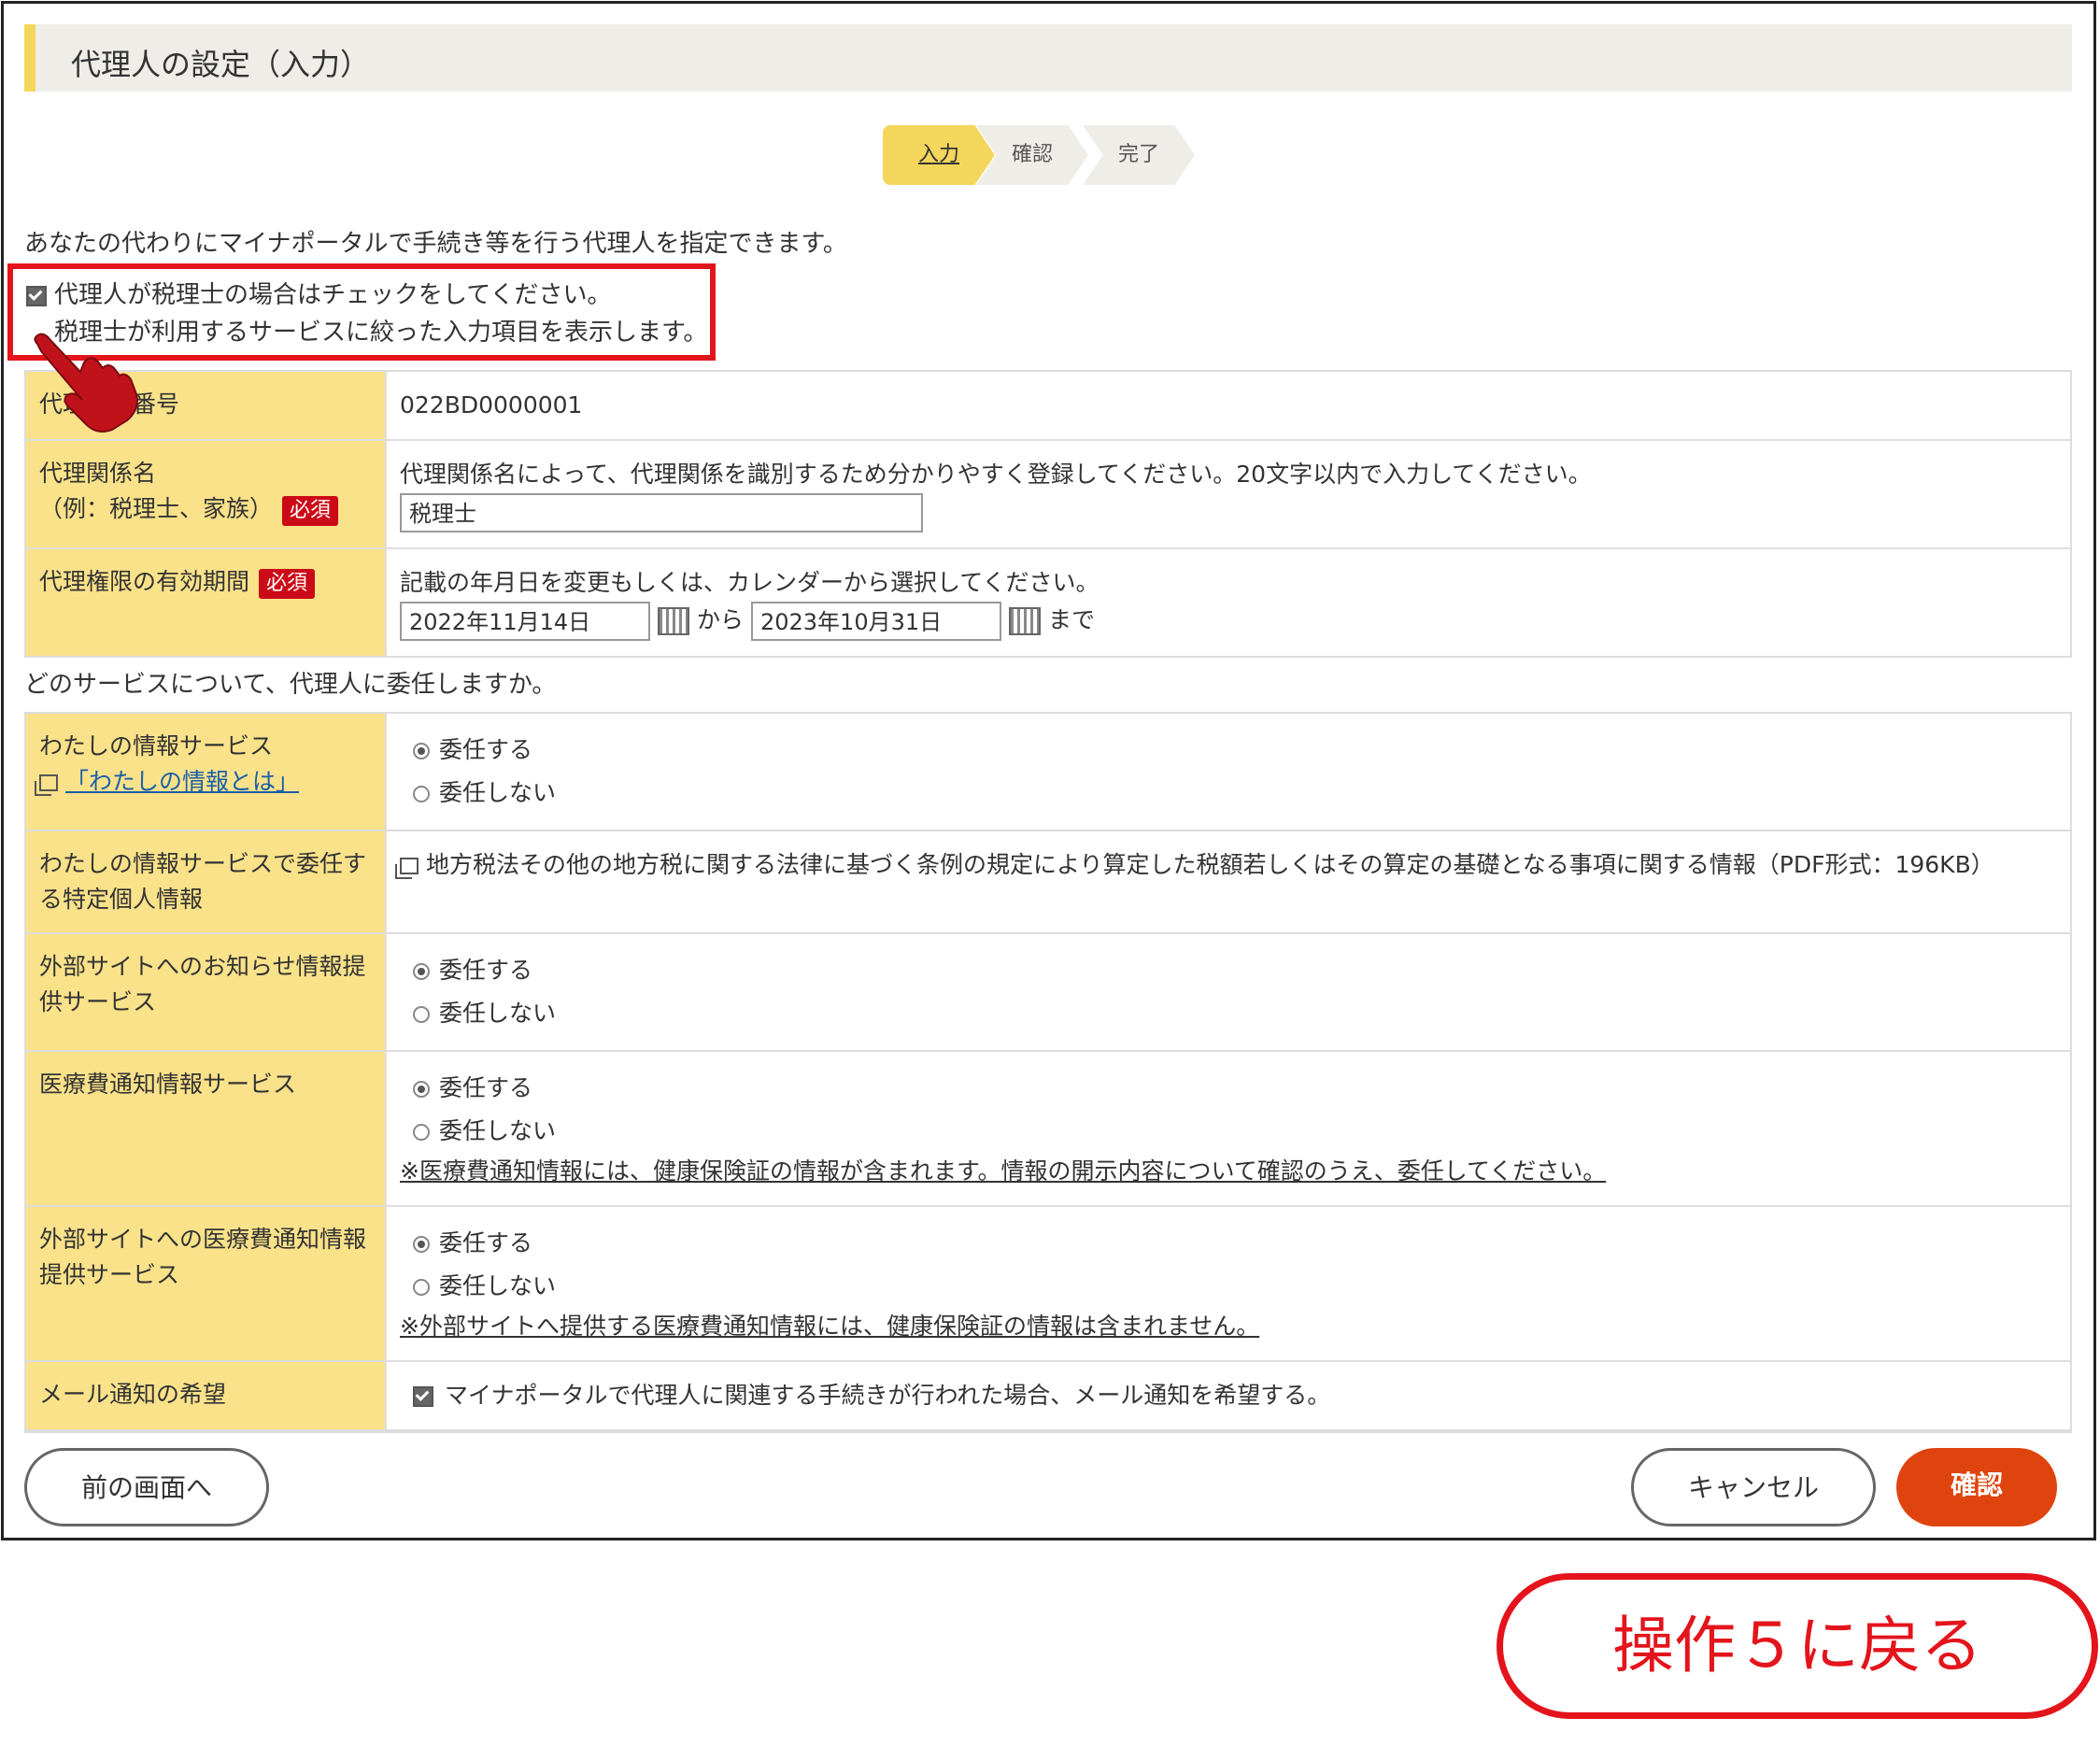 This screenshot has width=2100, height=1746. What do you see at coordinates (206, 1128) in the screenshot?
I see `medical-service-label: 医療費通知情報サービス` at bounding box center [206, 1128].